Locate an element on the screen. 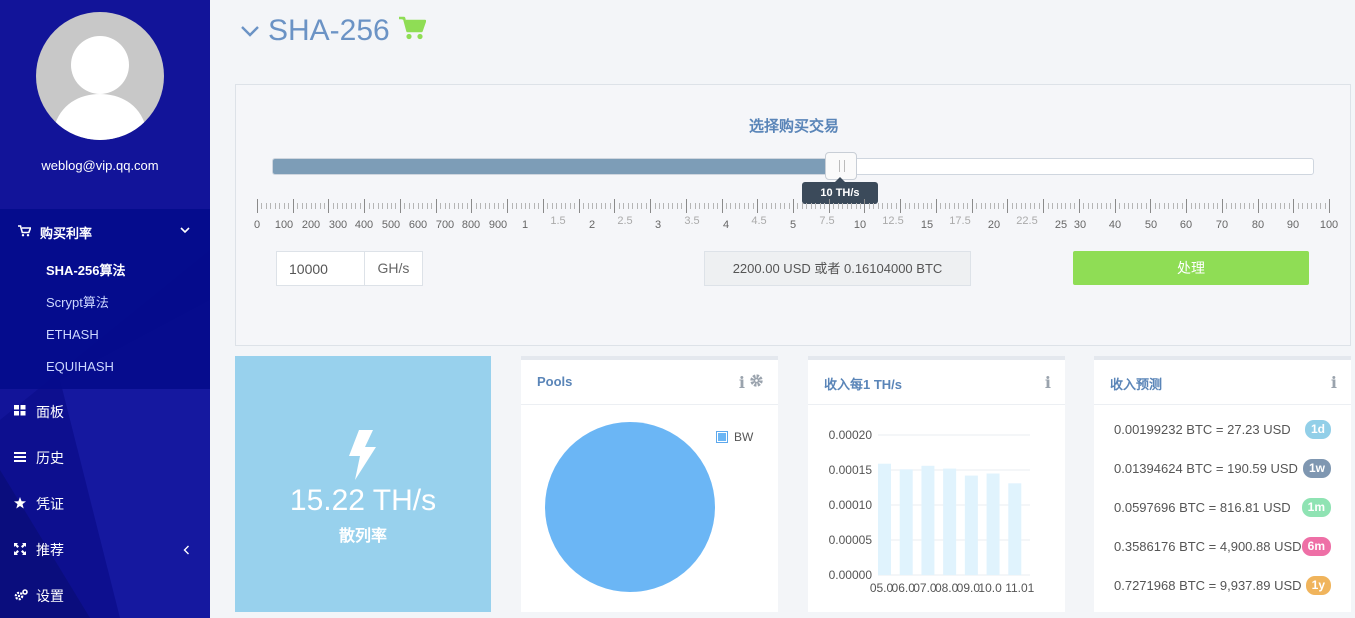 Image resolution: width=1355 pixels, height=618 pixels. ruler-label: 25 is located at coordinates (1061, 225).